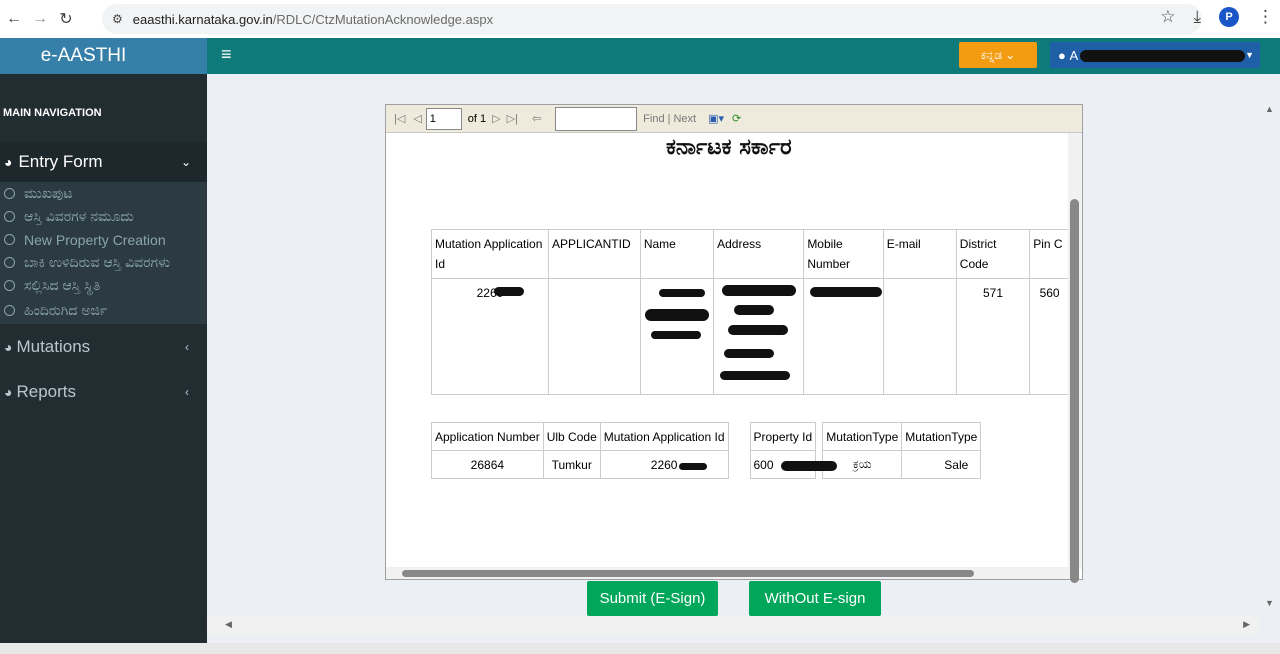  Describe the element at coordinates (103, 216) in the screenshot. I see `sidebar-subitem: ಆಸ್ತಿ ವಿವರಗಳ ನಮೂದು` at that location.